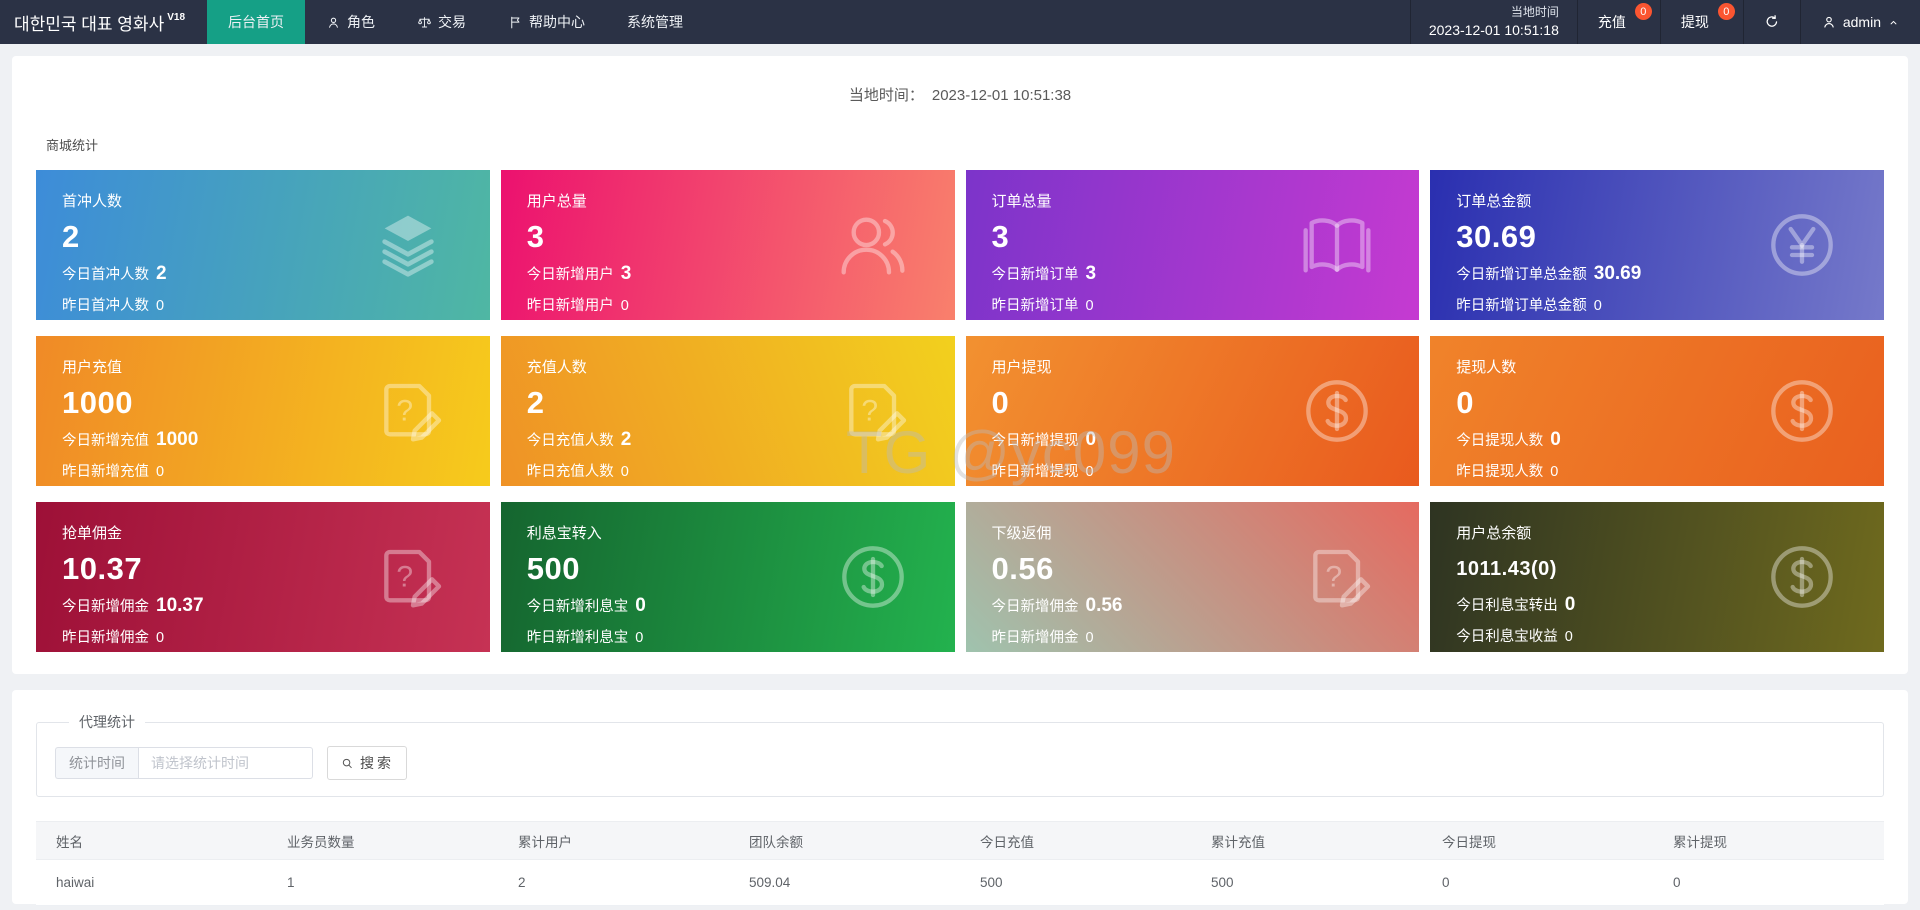 This screenshot has width=1920, height=910. I want to click on users-icon, so click(873, 245).